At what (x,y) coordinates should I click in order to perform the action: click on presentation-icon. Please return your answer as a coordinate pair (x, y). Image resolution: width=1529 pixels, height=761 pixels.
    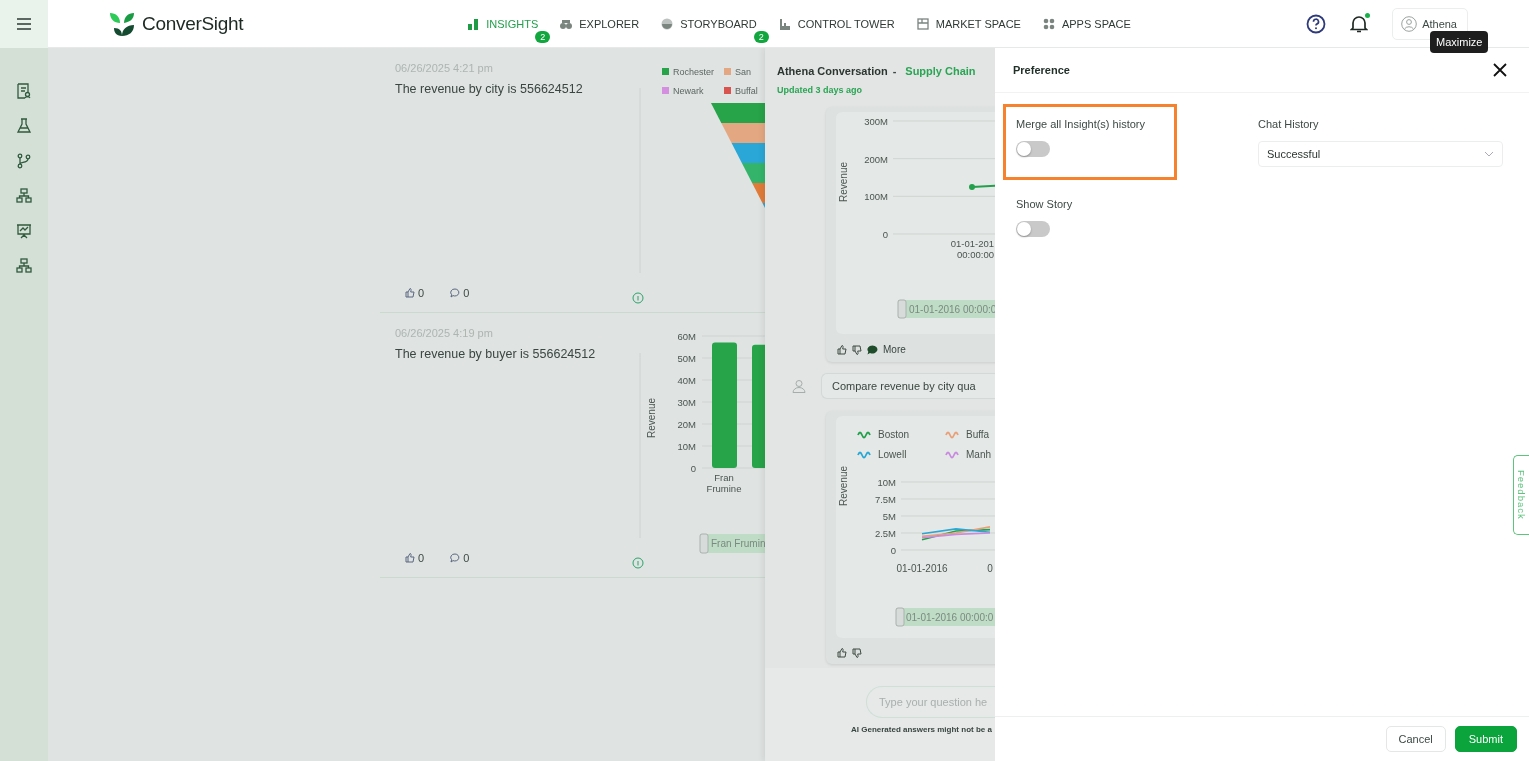
    Looking at the image, I should click on (24, 231).